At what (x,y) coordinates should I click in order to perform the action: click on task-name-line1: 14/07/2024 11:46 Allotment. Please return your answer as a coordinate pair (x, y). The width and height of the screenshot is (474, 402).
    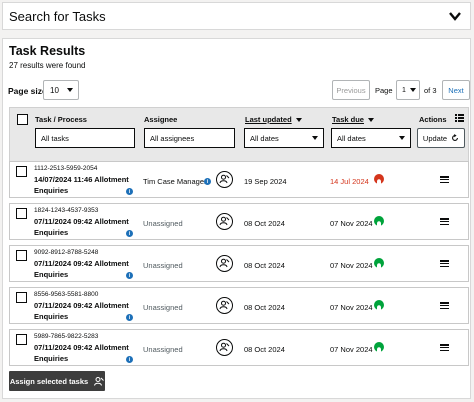
    Looking at the image, I should click on (81, 179).